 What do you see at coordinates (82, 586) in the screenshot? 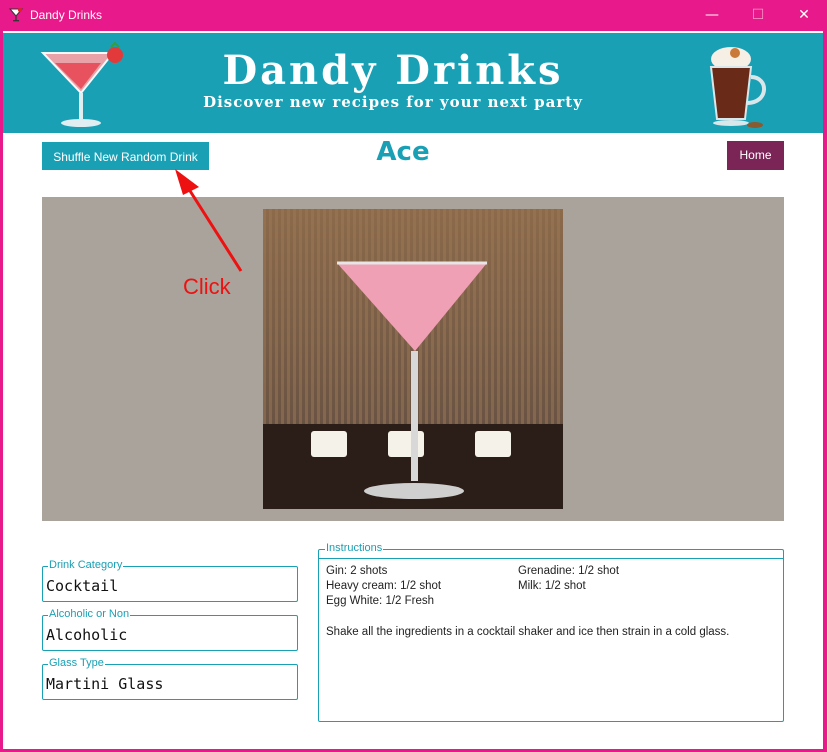
I see `drink-category-value: Cocktail` at bounding box center [82, 586].